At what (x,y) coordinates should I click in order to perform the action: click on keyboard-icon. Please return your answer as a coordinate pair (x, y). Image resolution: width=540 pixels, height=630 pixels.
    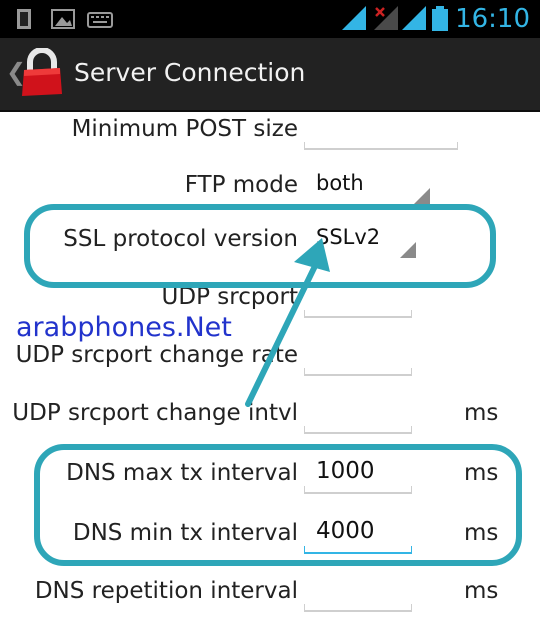
    Looking at the image, I should click on (100, 20).